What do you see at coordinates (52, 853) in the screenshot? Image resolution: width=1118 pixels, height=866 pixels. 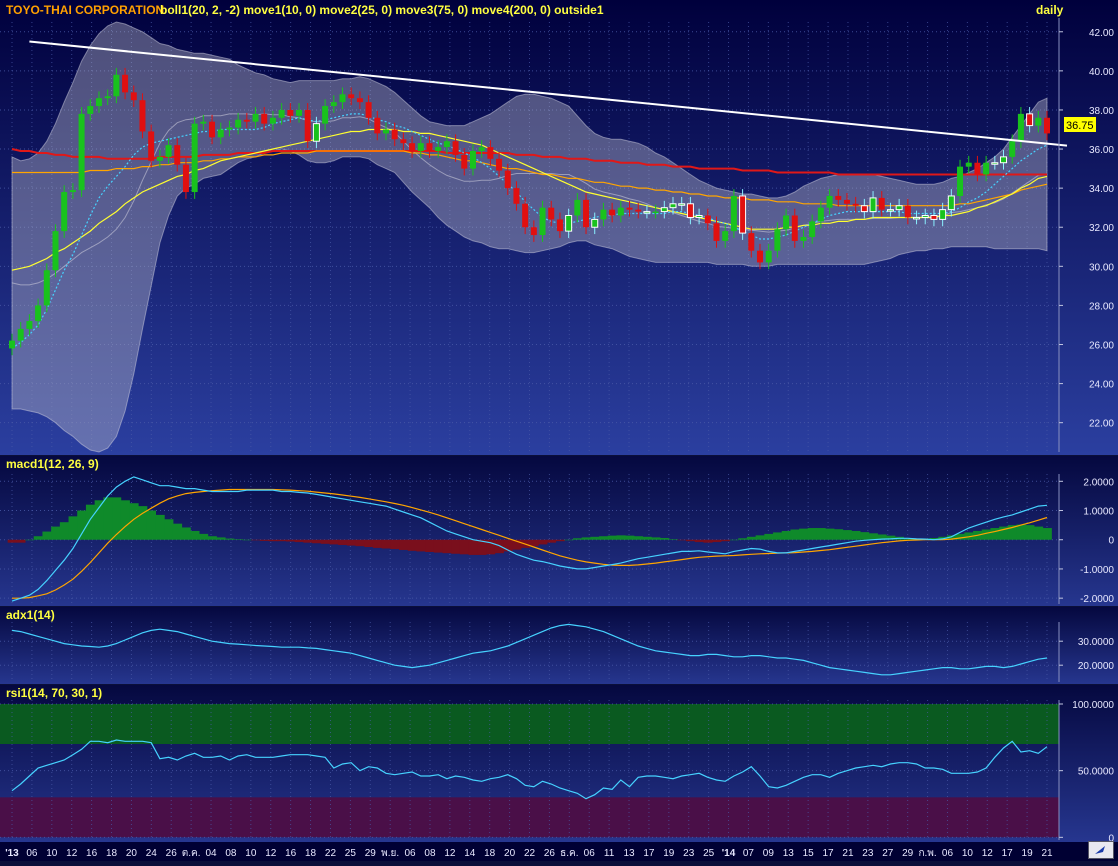 I see `x-tick-label: 10` at bounding box center [52, 853].